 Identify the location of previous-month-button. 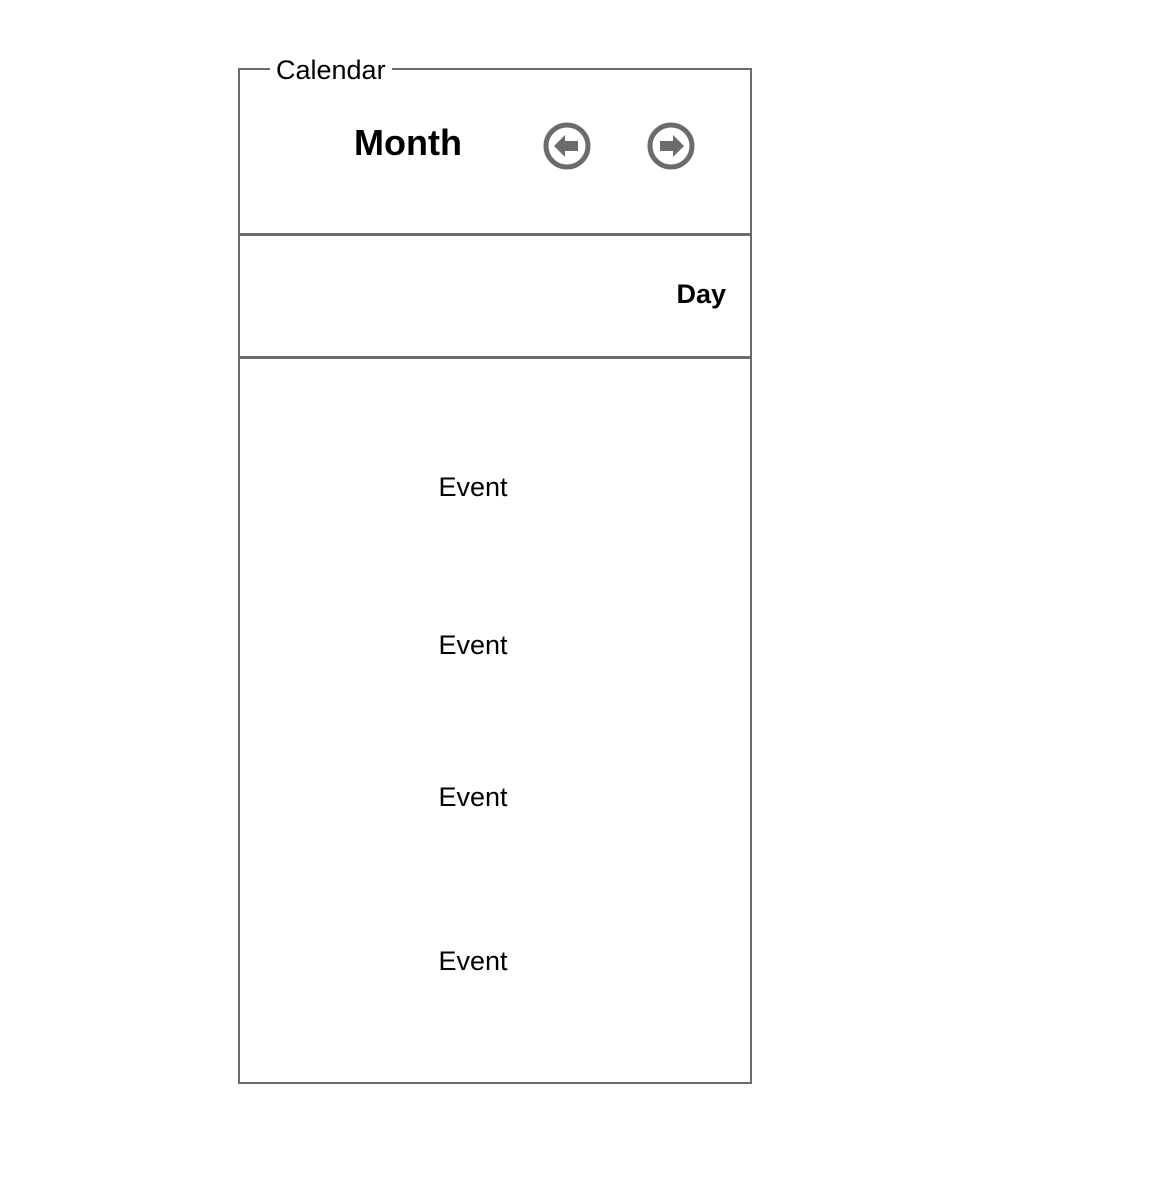
(567, 146).